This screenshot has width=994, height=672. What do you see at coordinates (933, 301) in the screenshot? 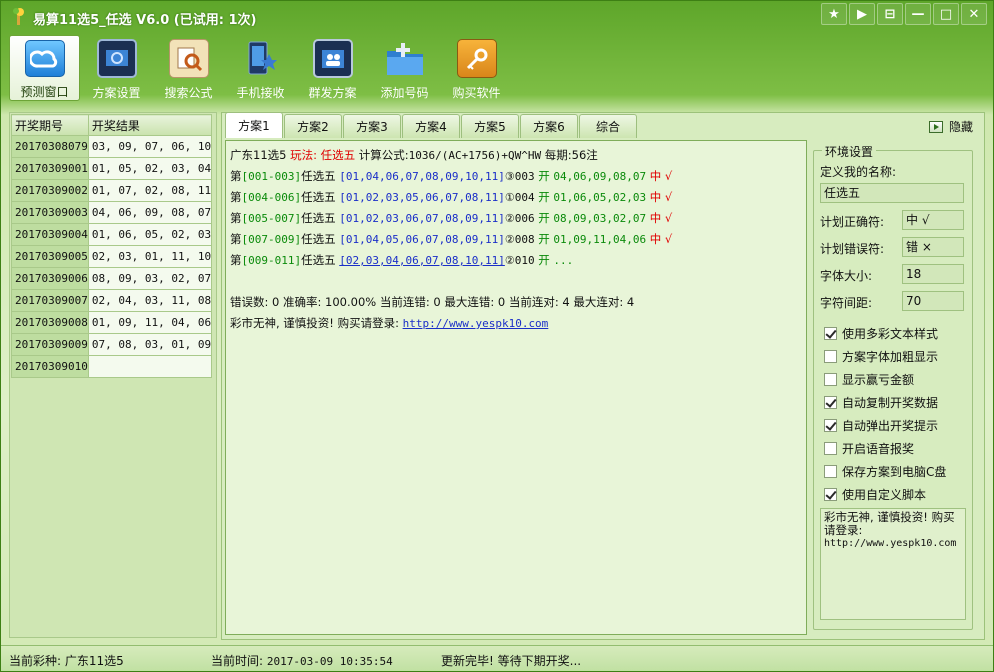
I see `char-spacing-field: 70` at bounding box center [933, 301].